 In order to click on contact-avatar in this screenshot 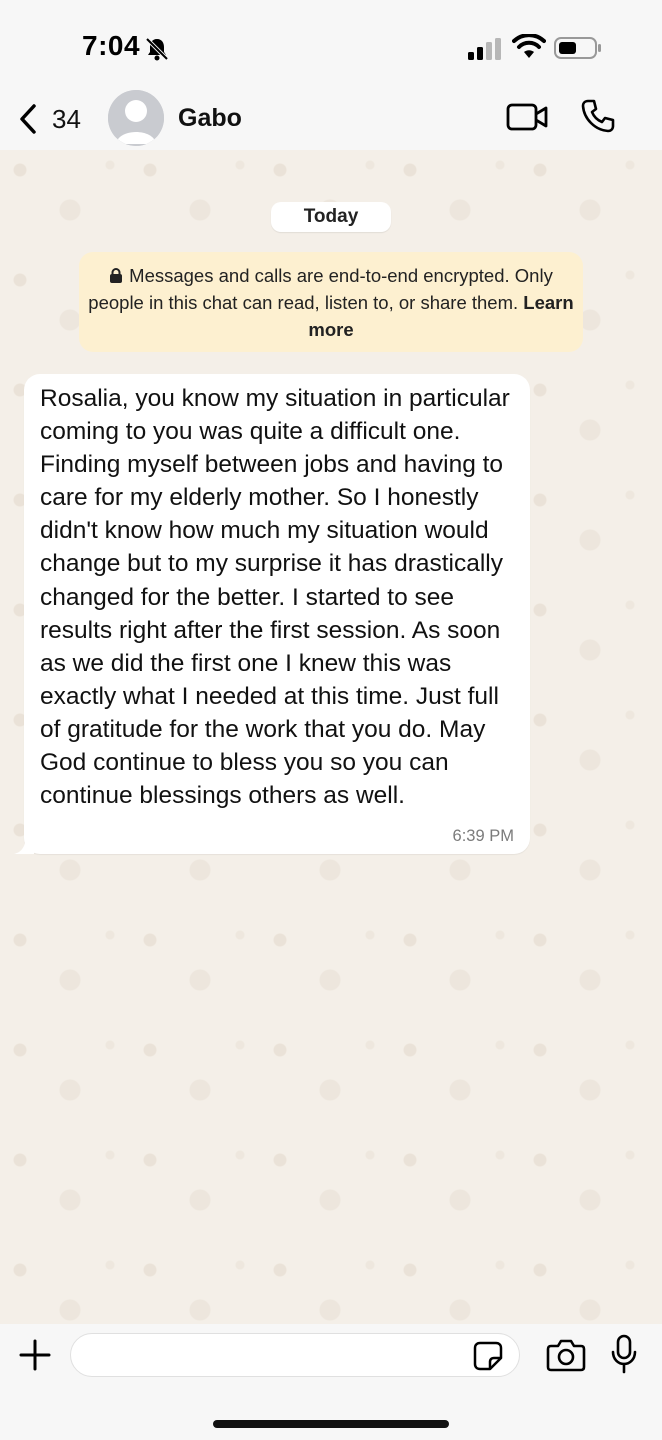, I will do `click(136, 118)`.